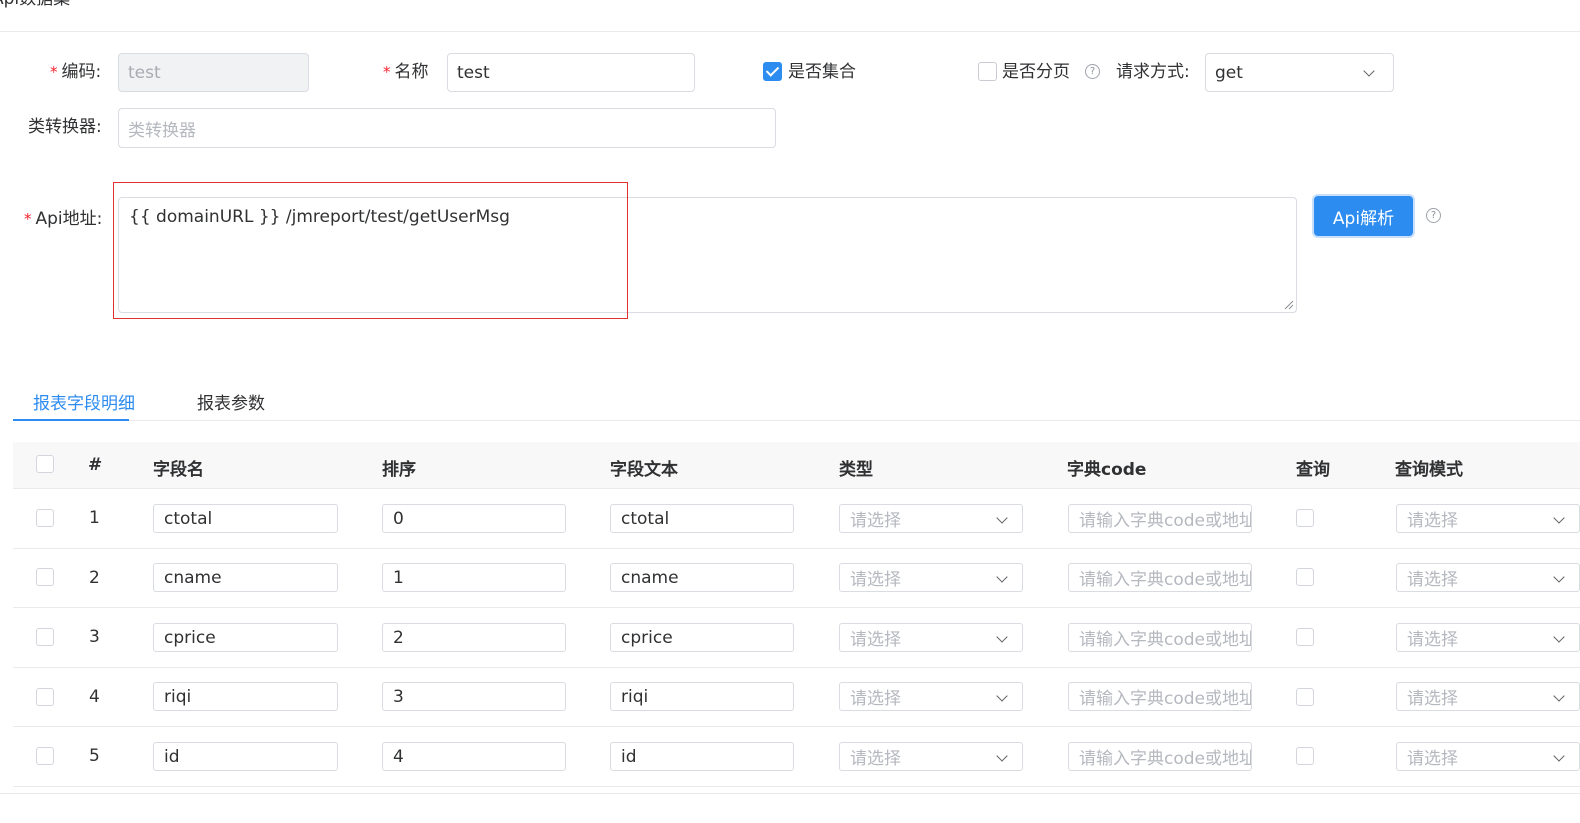 Image resolution: width=1580 pixels, height=823 pixels. What do you see at coordinates (231, 401) in the screenshot?
I see `tab-report-params: 报表参数` at bounding box center [231, 401].